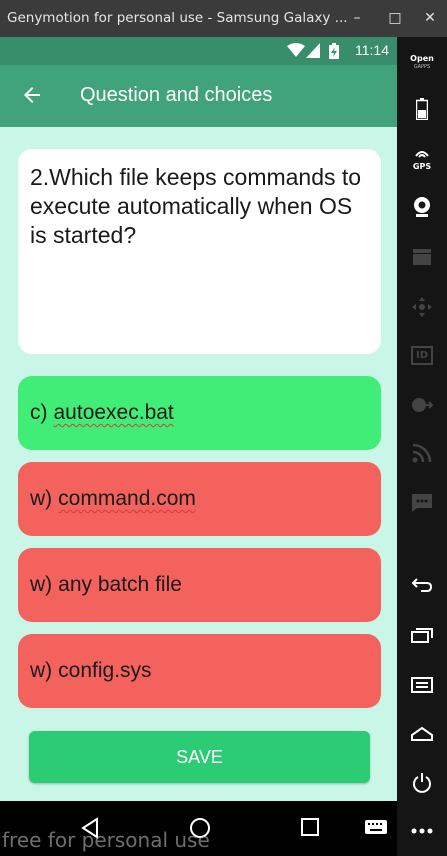  Describe the element at coordinates (39, 412) in the screenshot. I see `choice-prefix: c)` at that location.